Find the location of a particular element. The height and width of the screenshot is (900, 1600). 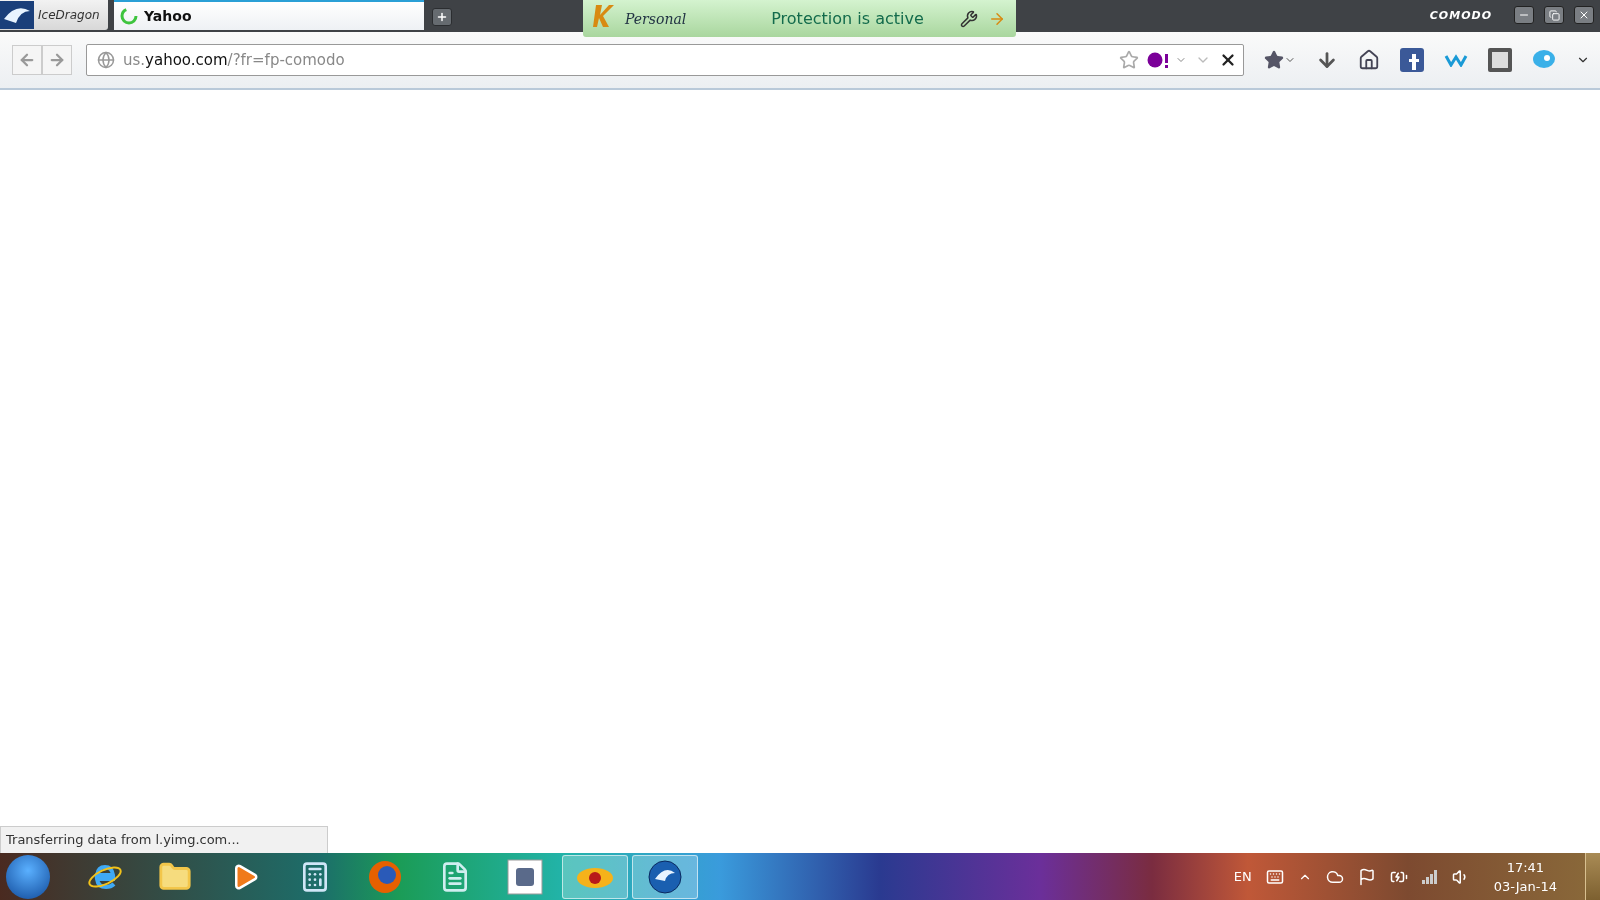

f-logo-icon is located at coordinates (1412, 60).